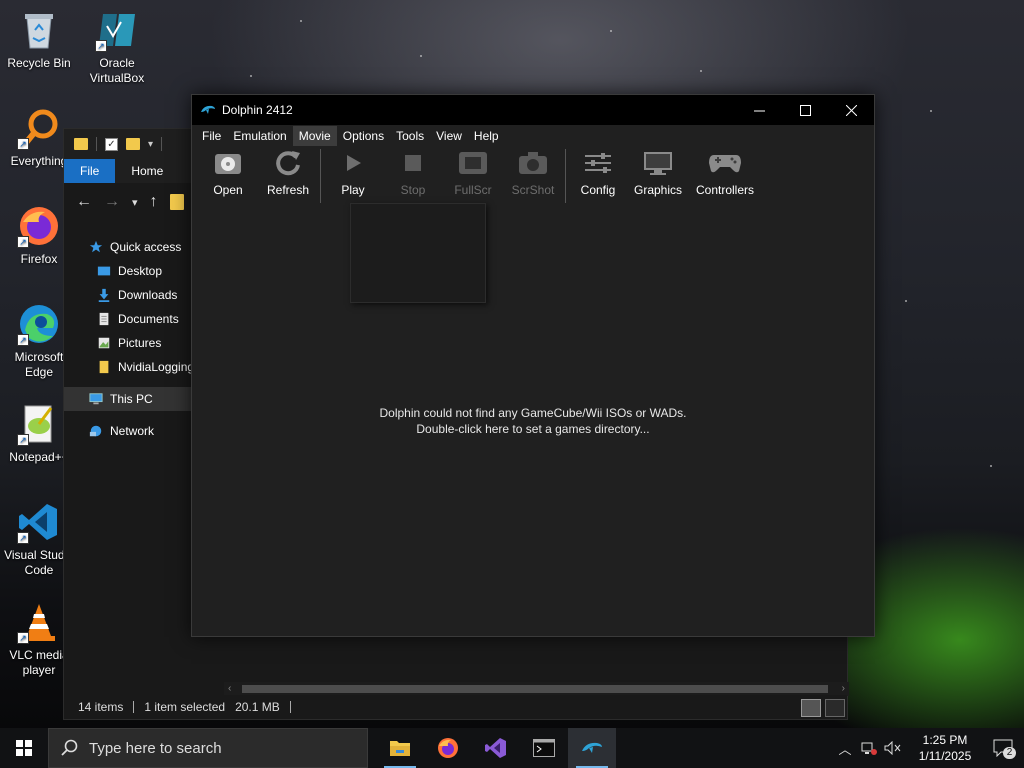  I want to click on sliders-icon, so click(598, 163).